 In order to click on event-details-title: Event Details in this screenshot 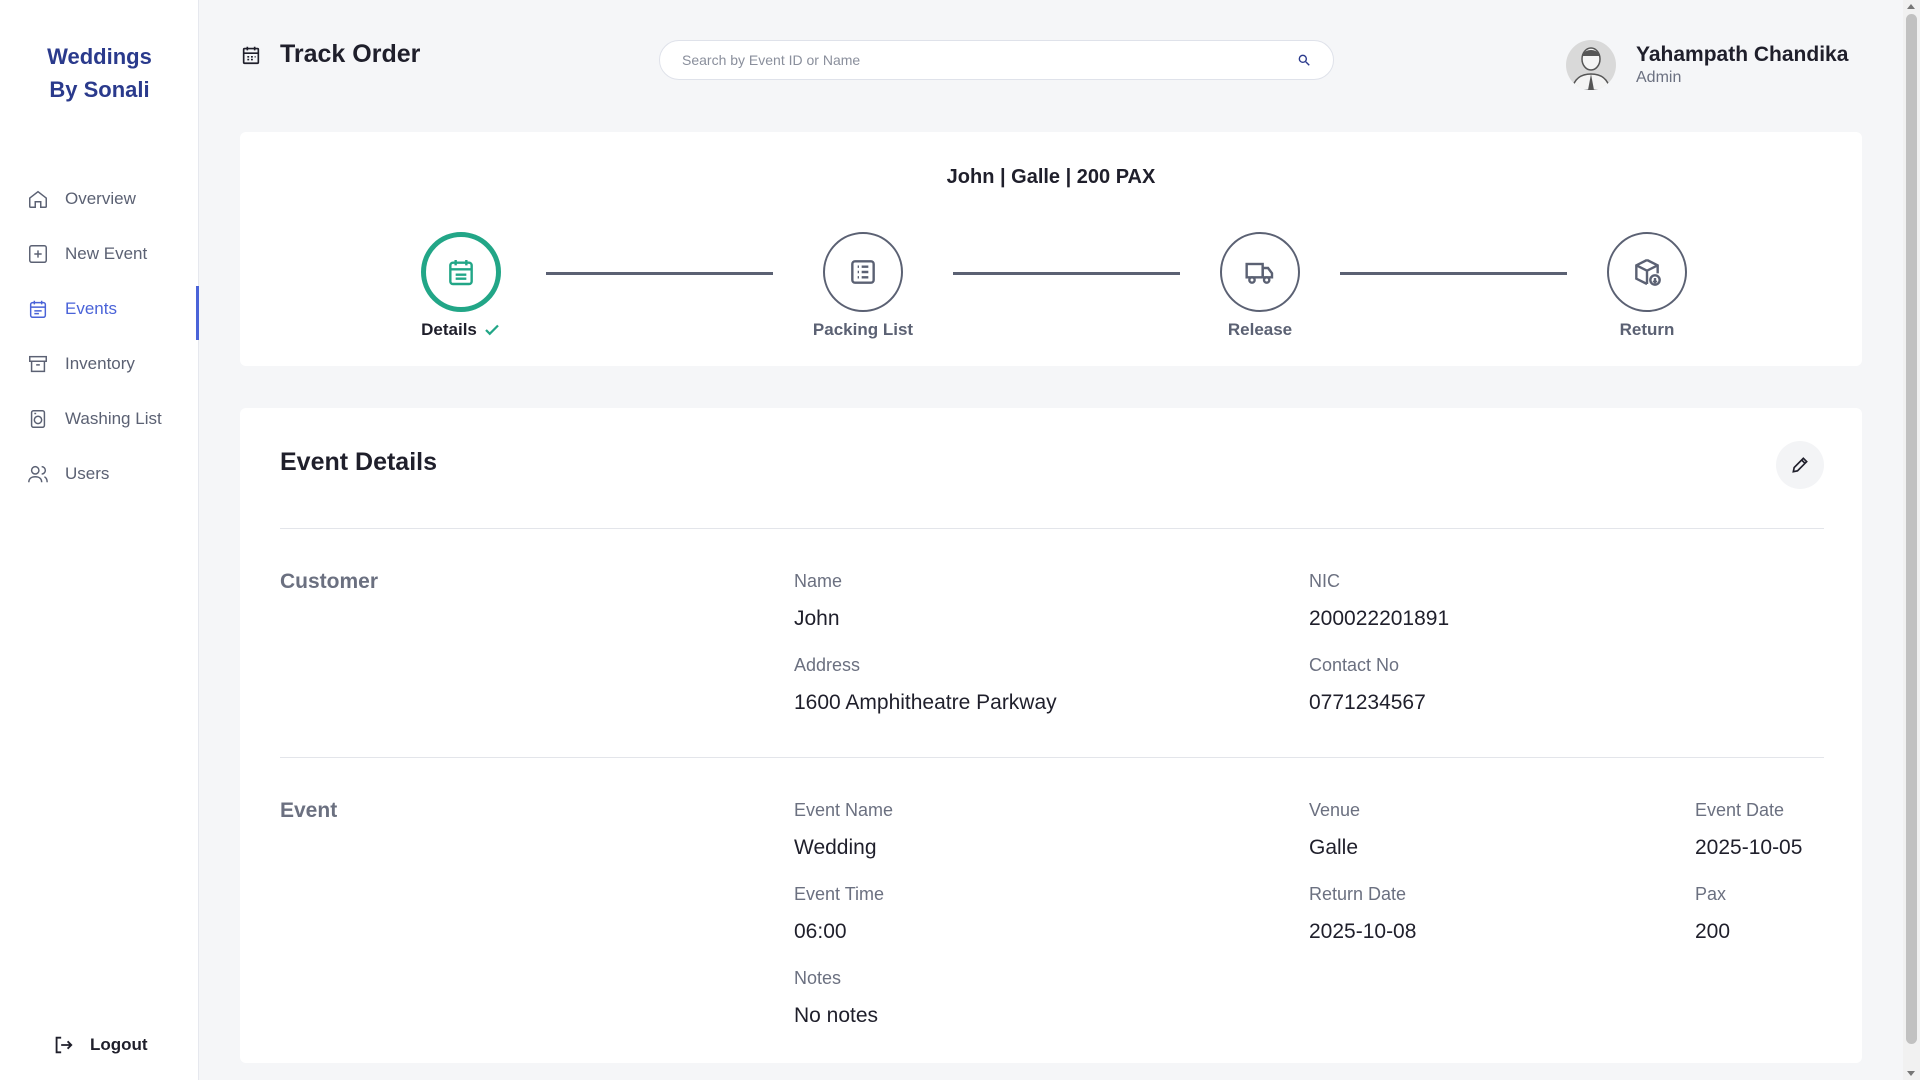, I will do `click(359, 462)`.